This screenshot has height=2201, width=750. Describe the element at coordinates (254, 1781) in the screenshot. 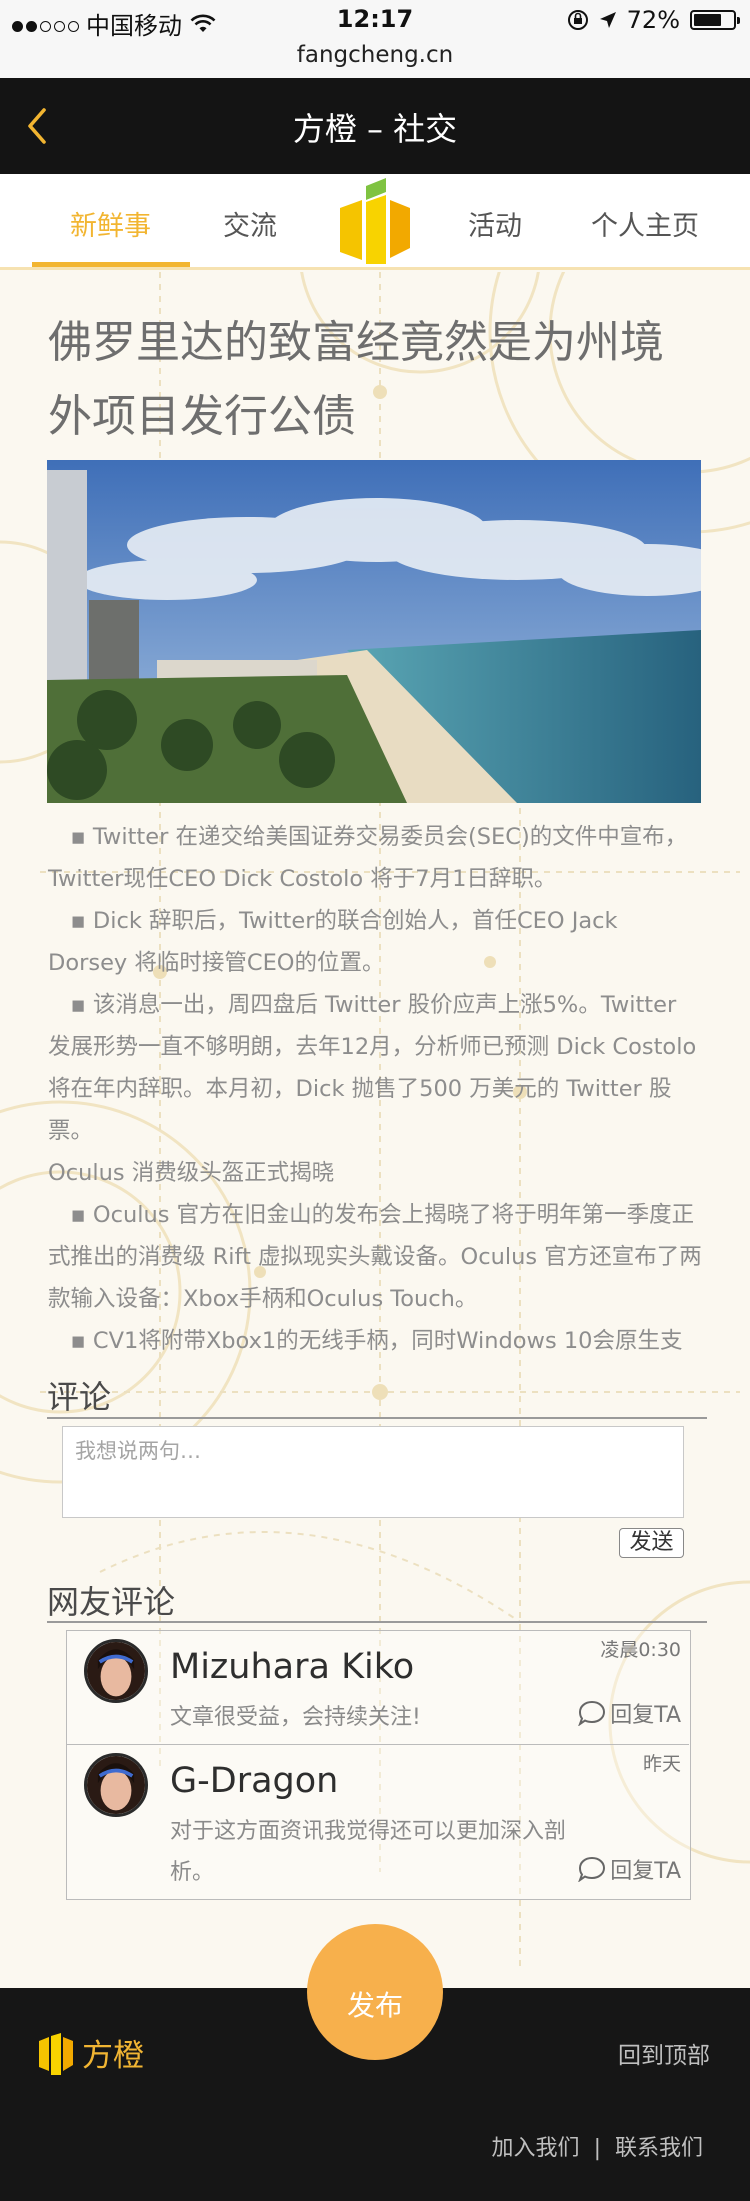

I see `reviewer-name: G-Dragon` at that location.